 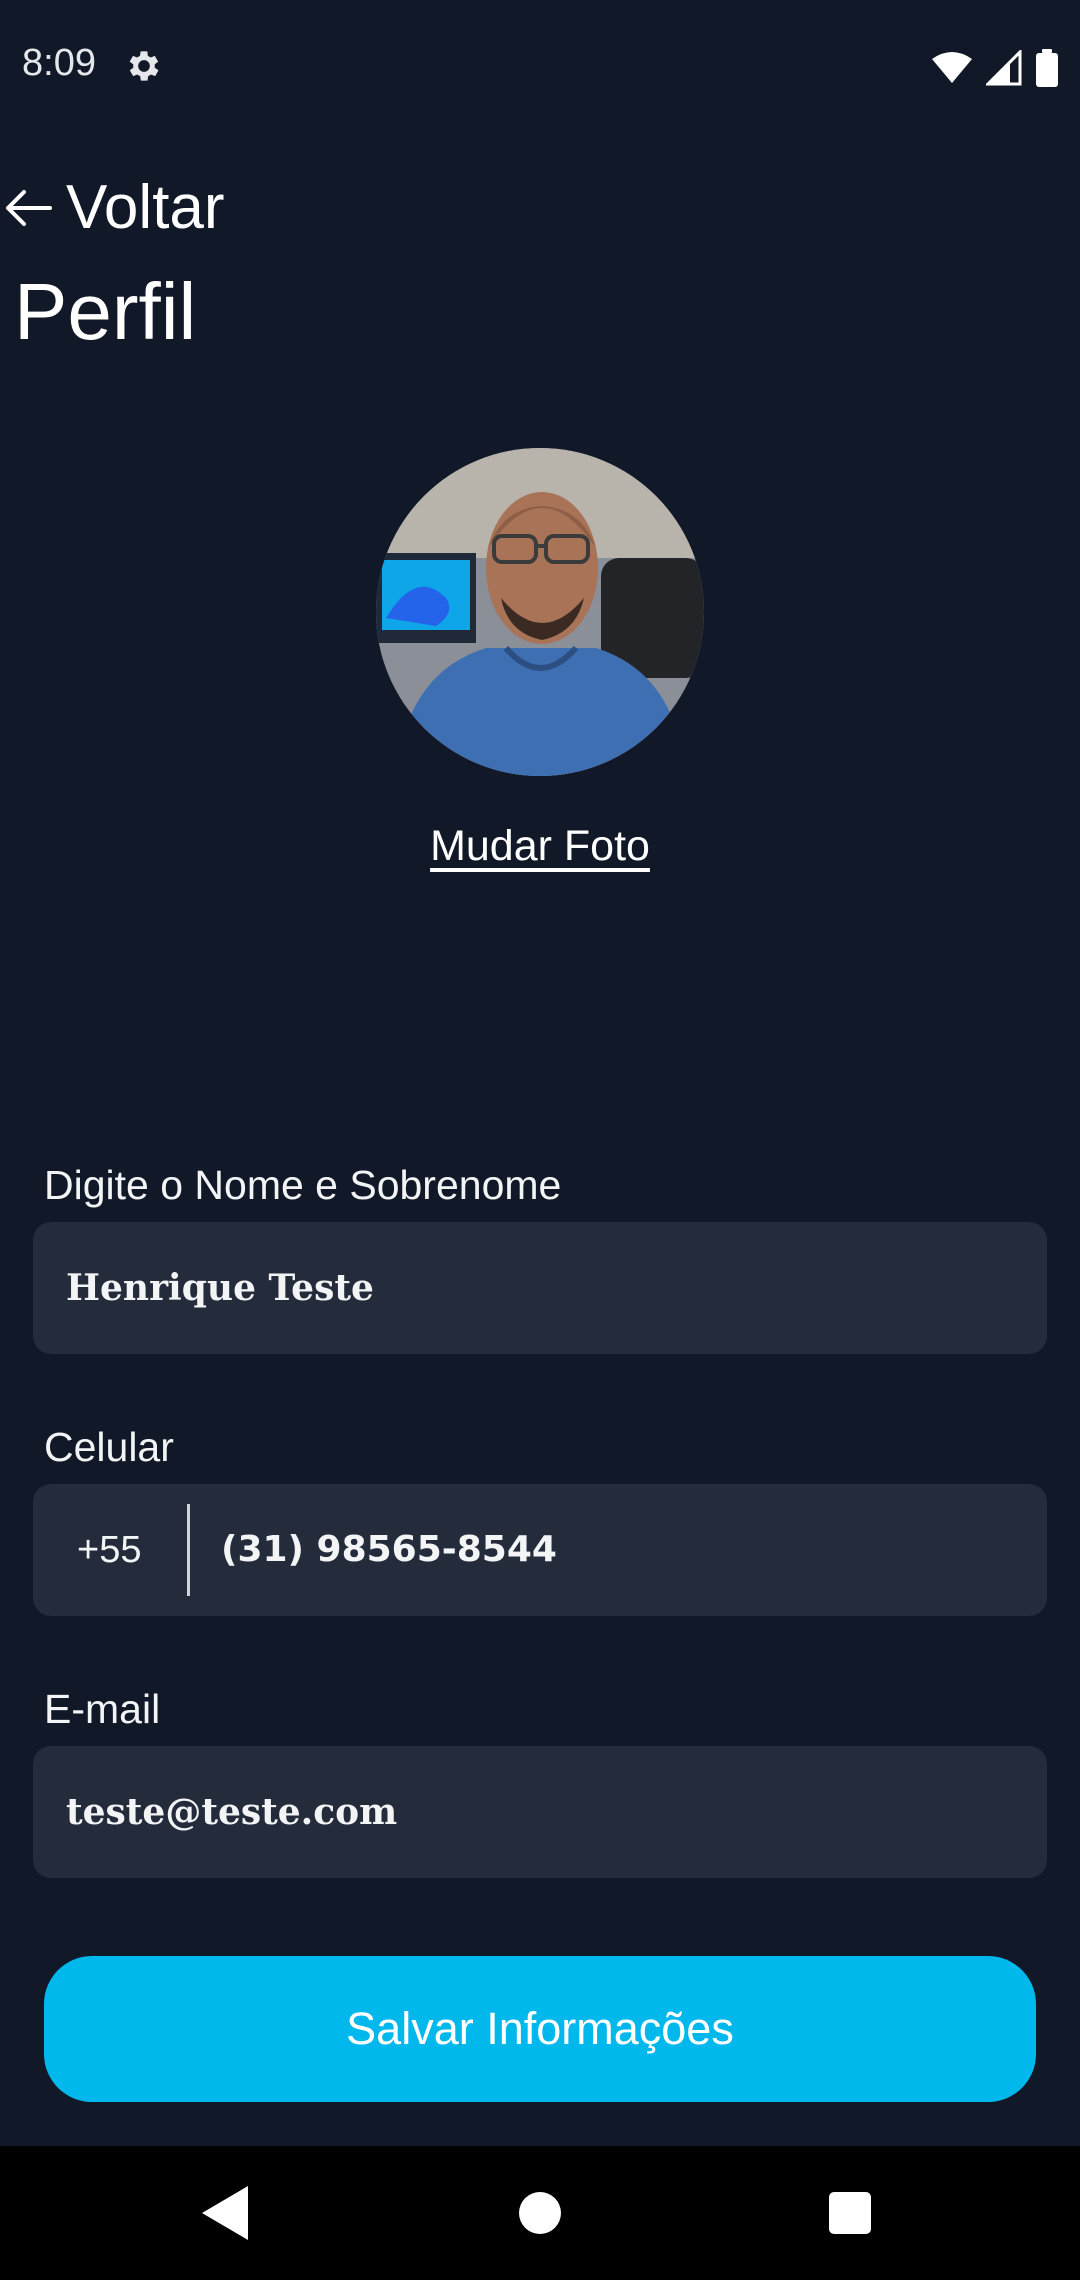 I want to click on system-nav-bar, so click(x=540, y=2213).